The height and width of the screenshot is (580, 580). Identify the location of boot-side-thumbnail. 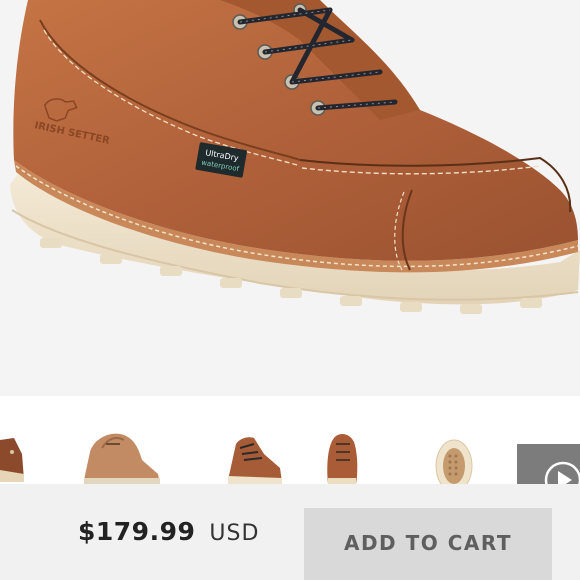
(13, 457).